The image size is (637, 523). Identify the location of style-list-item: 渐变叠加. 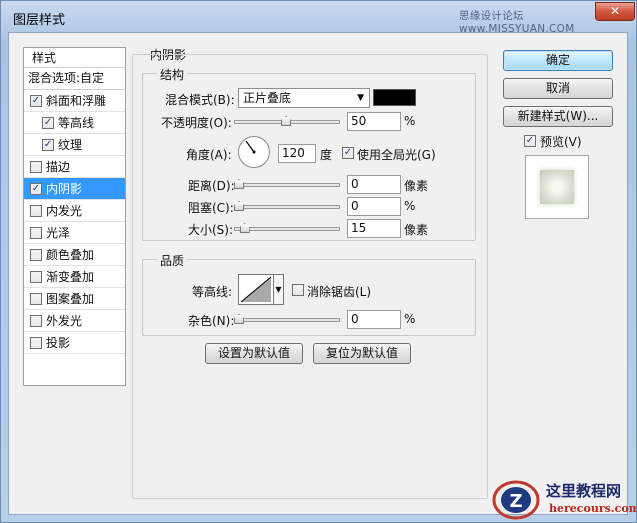
(74, 277).